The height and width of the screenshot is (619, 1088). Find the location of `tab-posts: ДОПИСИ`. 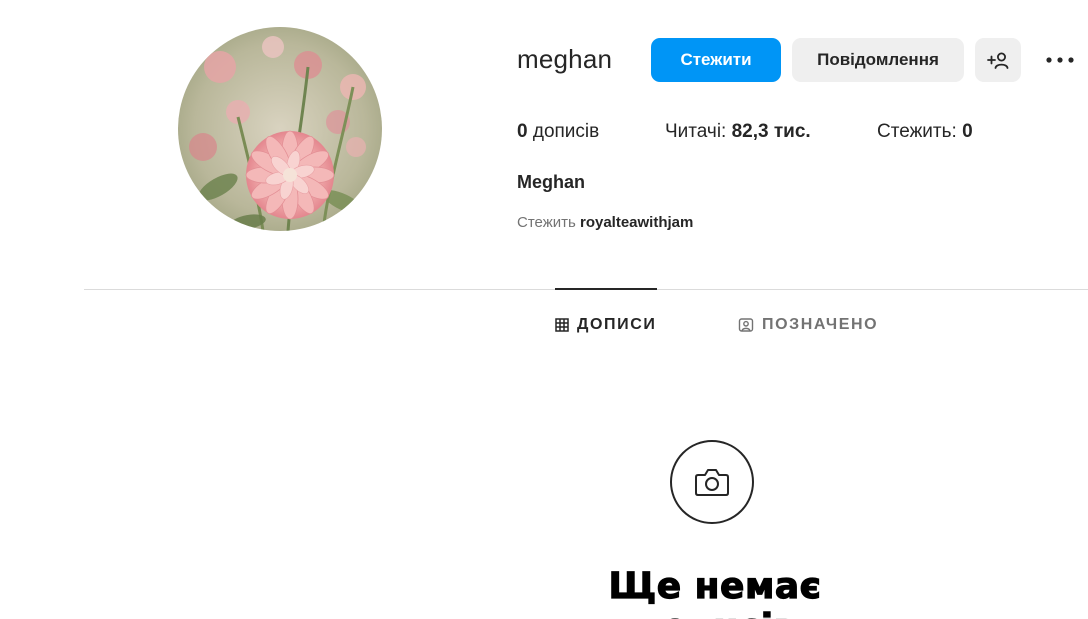

tab-posts: ДОПИСИ is located at coordinates (606, 325).